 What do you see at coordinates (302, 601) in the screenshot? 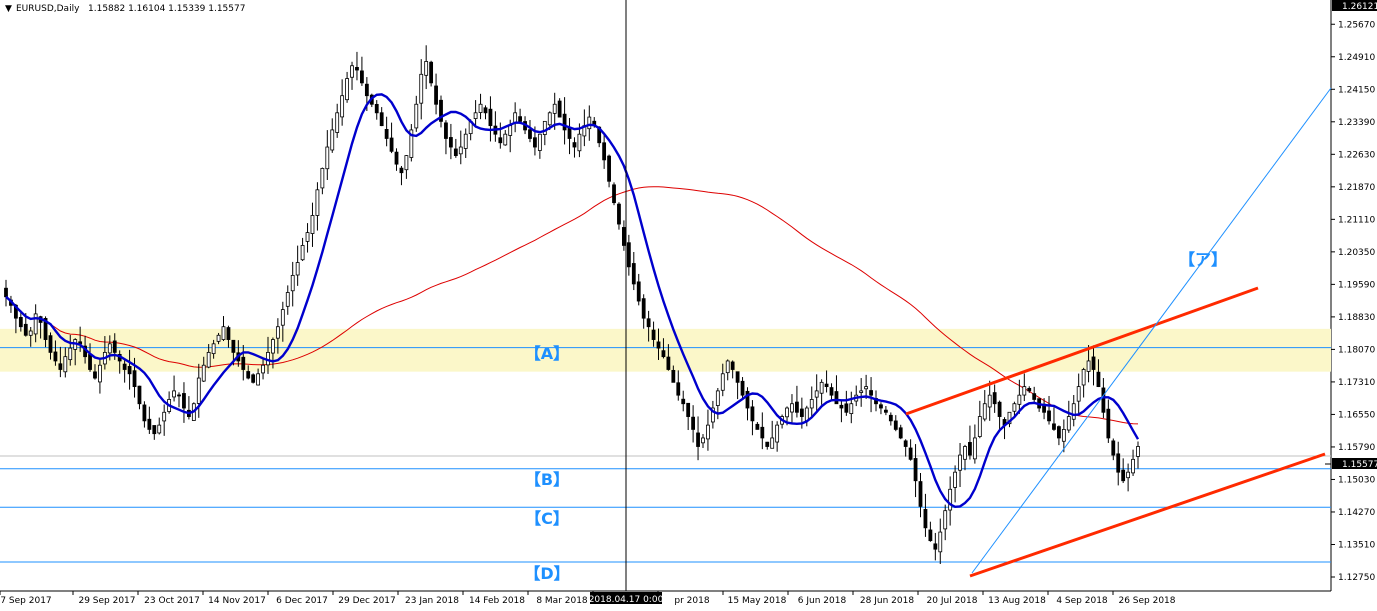
I see `x-tick-label: 6 Dec 2017` at bounding box center [302, 601].